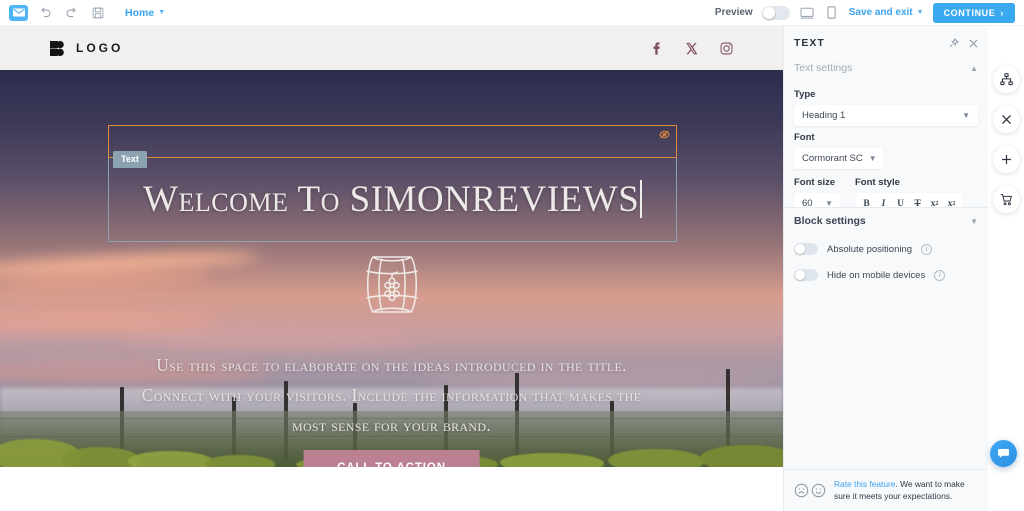  I want to click on mobile-icon, so click(832, 13).